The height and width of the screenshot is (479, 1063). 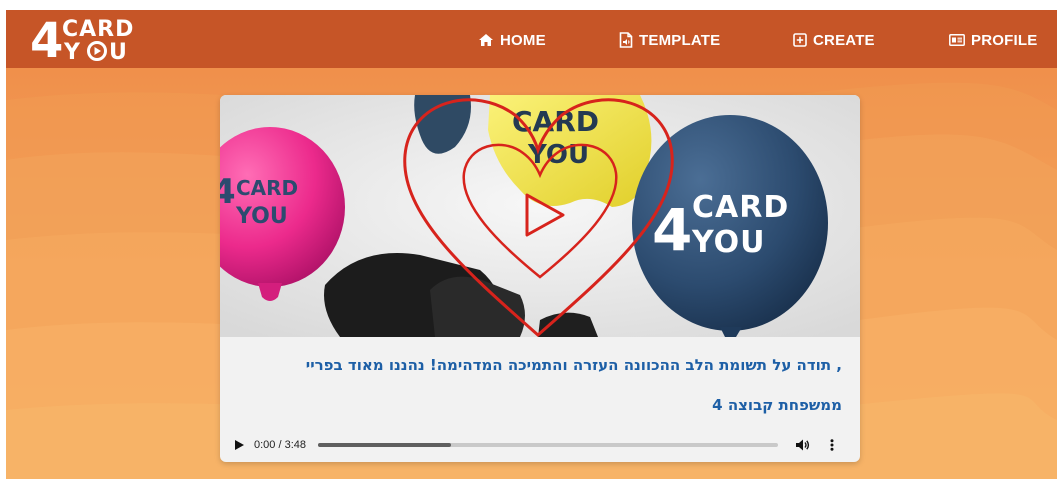 I want to click on home-icon, so click(x=486, y=40).